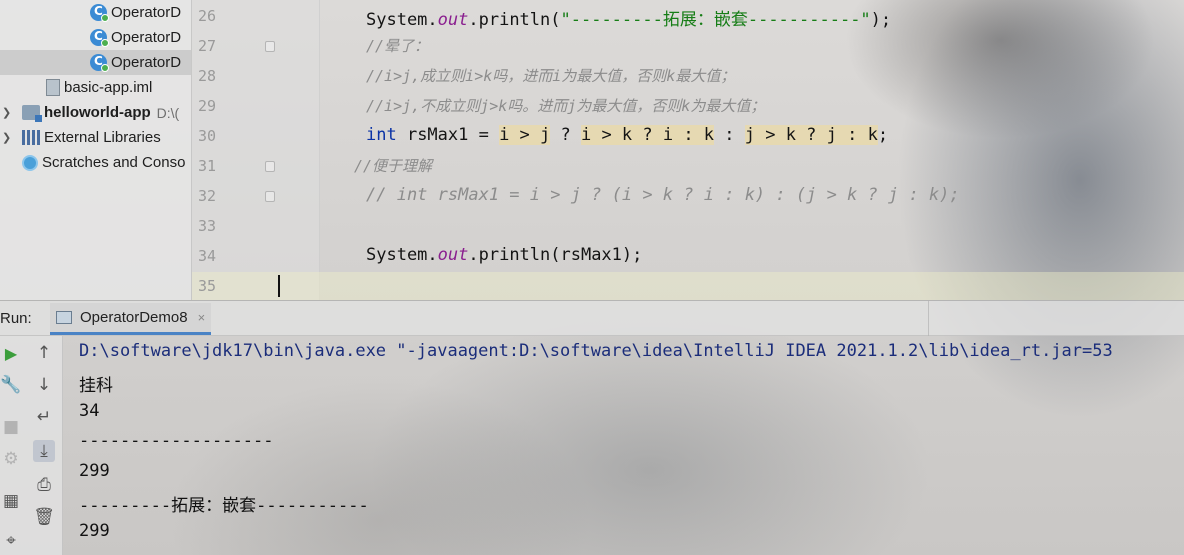 The image size is (1184, 555). Describe the element at coordinates (224, 506) in the screenshot. I see `console-line: ---------拓展：嵌套-----------` at that location.